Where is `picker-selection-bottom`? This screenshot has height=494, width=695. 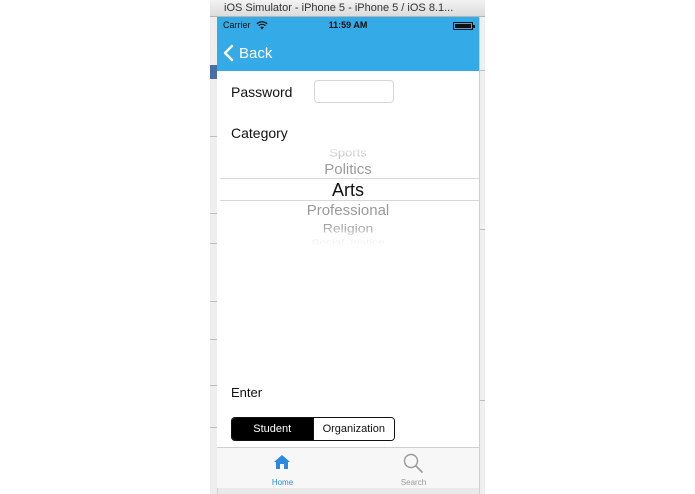 picker-selection-bottom is located at coordinates (349, 200).